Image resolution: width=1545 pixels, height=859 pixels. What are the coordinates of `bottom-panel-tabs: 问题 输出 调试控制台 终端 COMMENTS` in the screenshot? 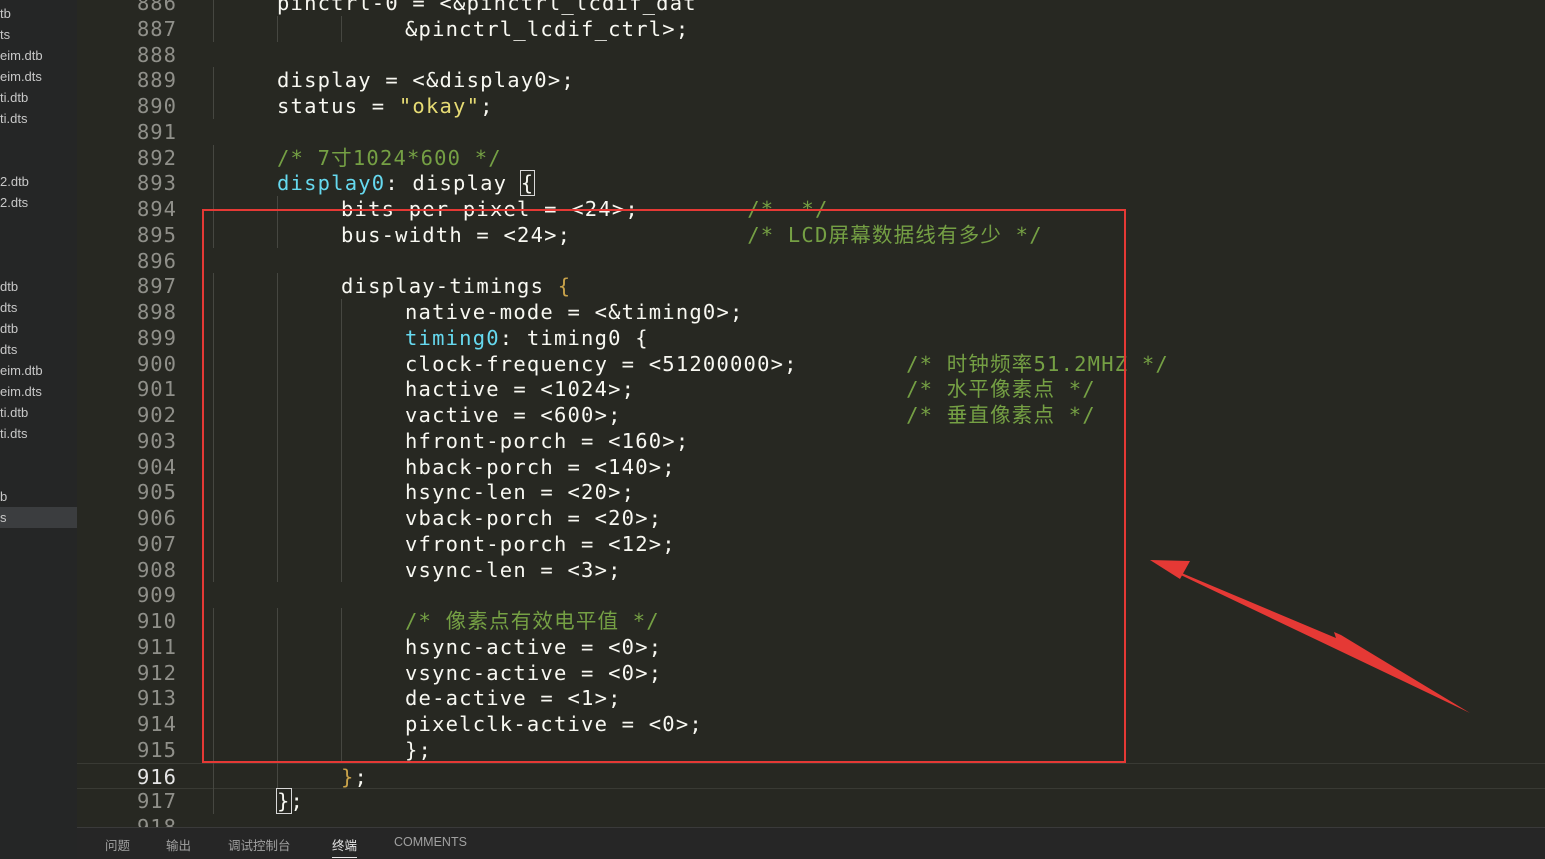 It's located at (811, 843).